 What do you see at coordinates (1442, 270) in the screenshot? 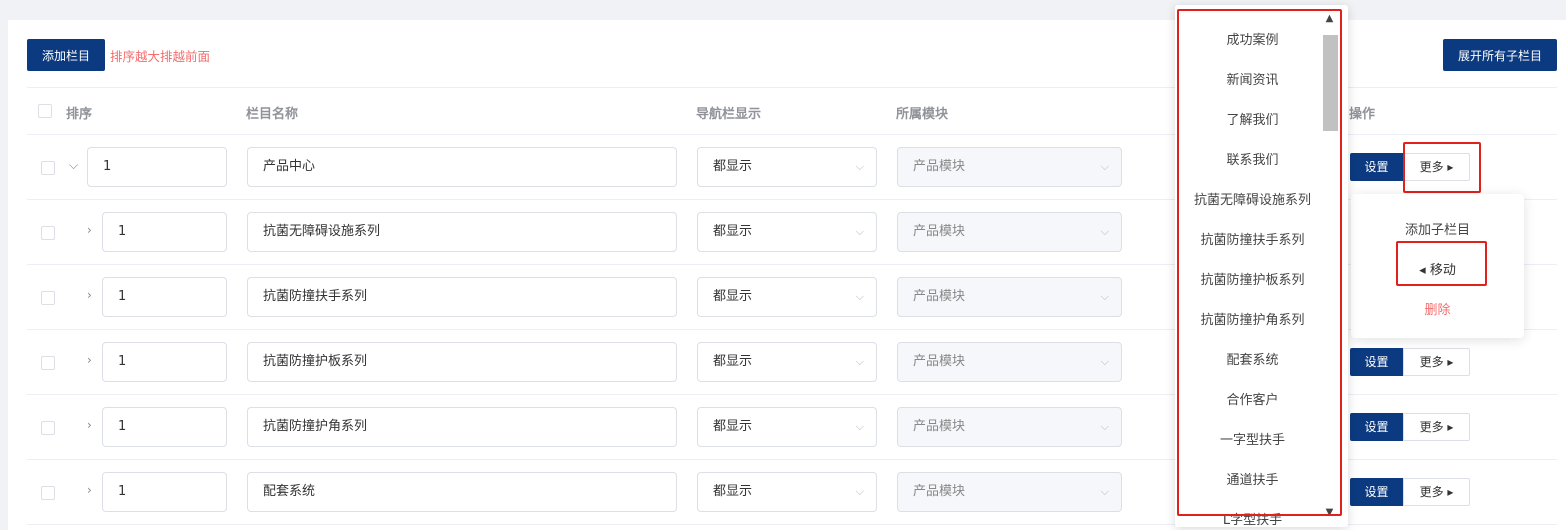
I see `menu-move-label: 移动` at bounding box center [1442, 270].